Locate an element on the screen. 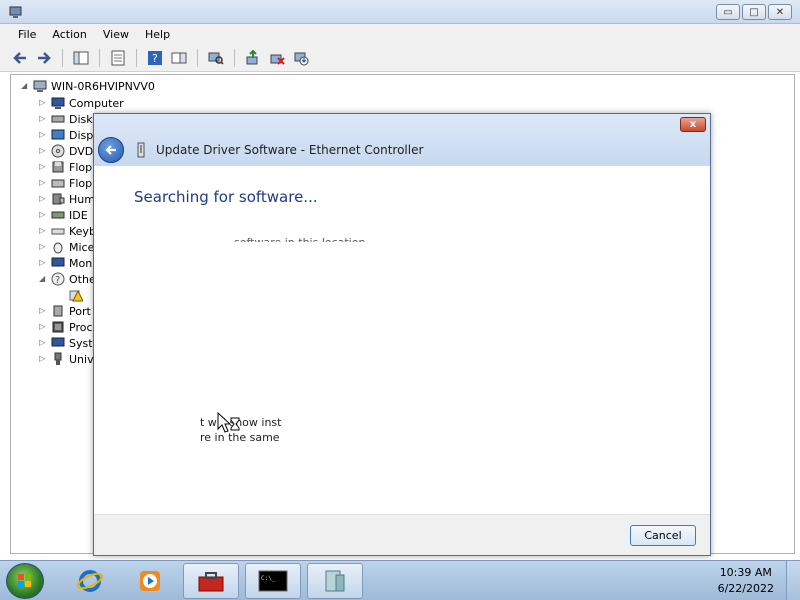  help-icon: ? is located at coordinates (155, 58).